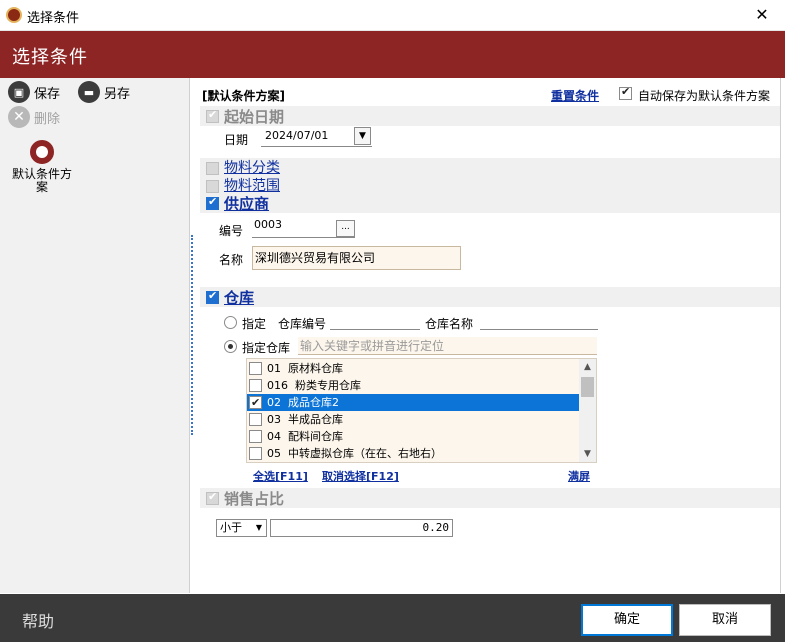 Image resolution: width=785 pixels, height=642 pixels. Describe the element at coordinates (212, 168) in the screenshot. I see `material-category-checkbox` at that location.